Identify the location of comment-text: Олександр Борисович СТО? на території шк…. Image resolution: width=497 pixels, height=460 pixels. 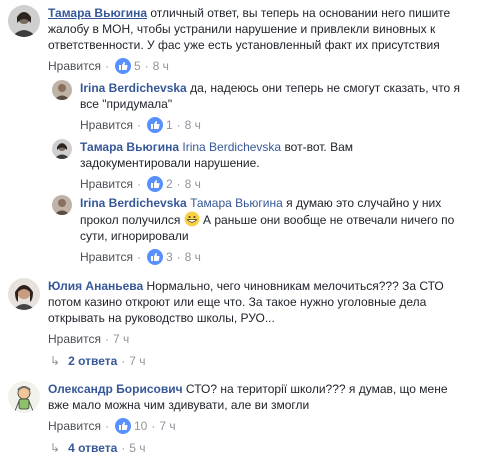
(248, 397).